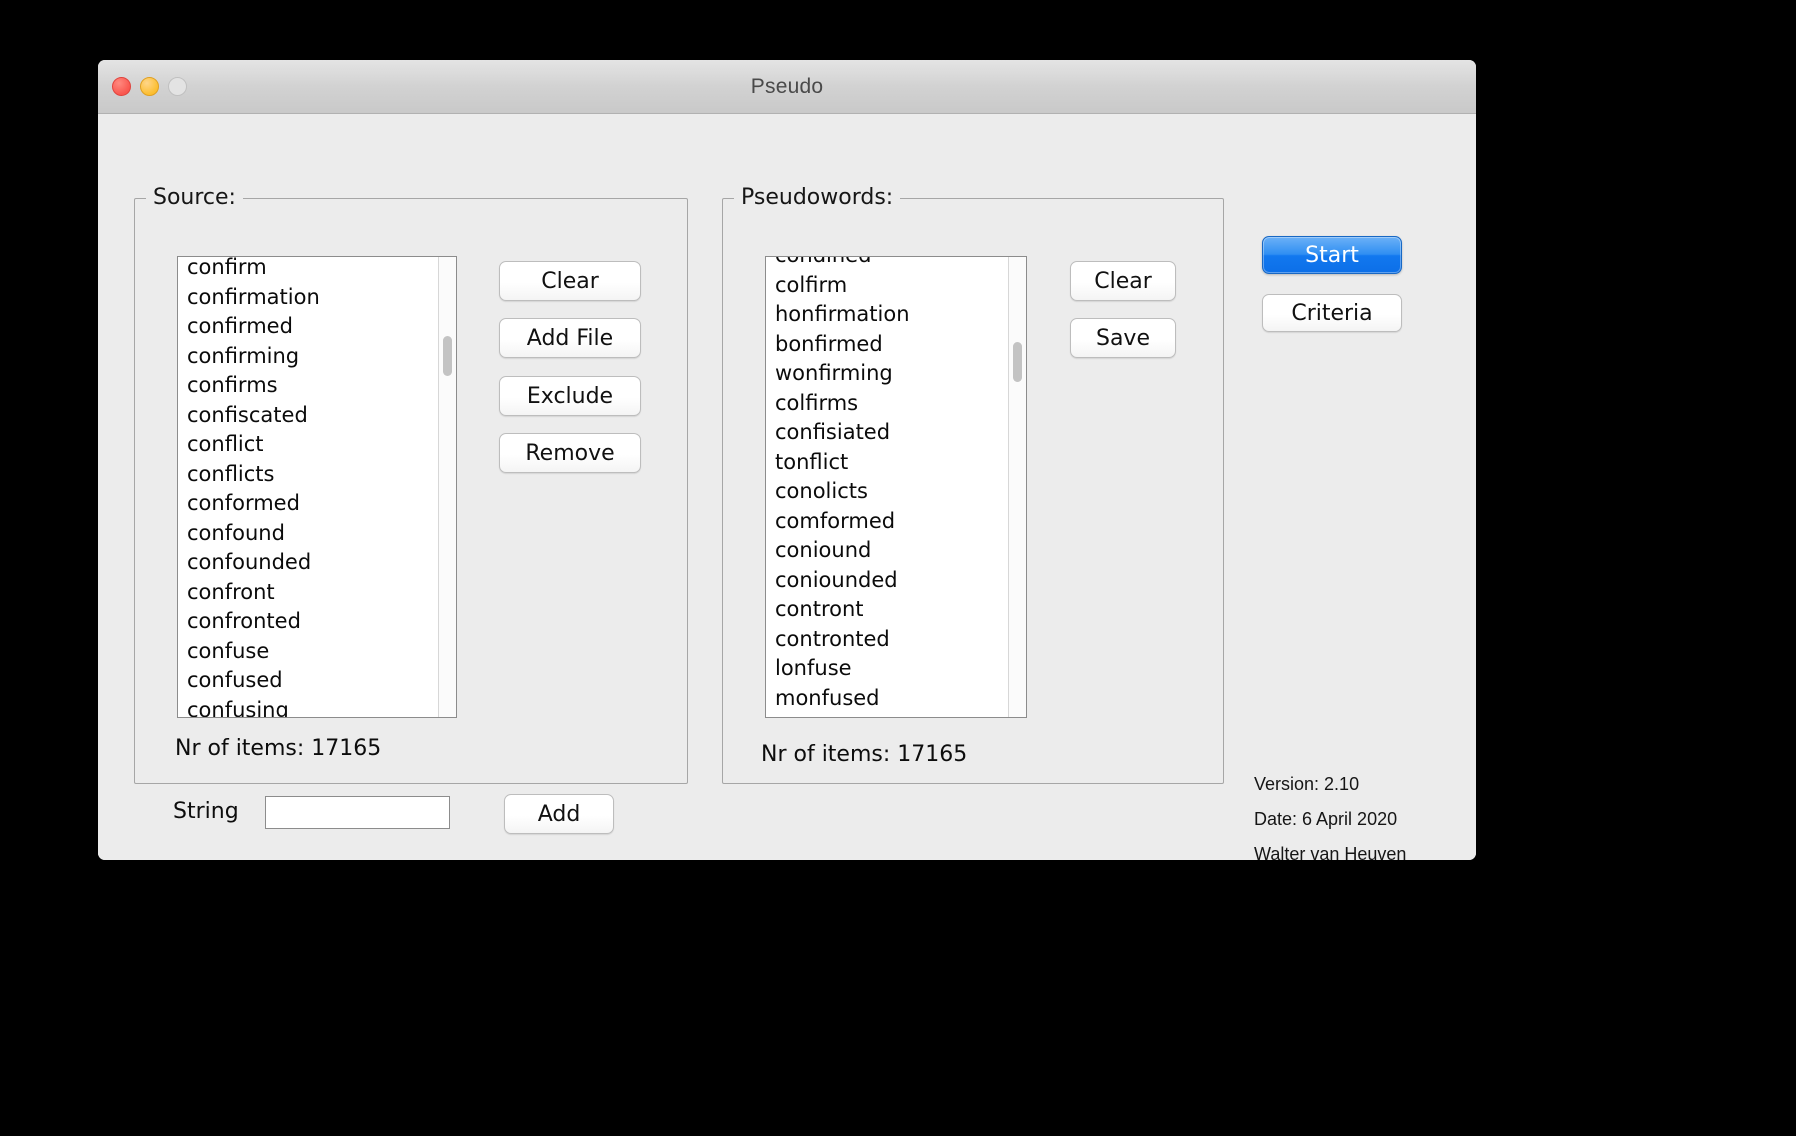  I want to click on string-field-label: String, so click(206, 811).